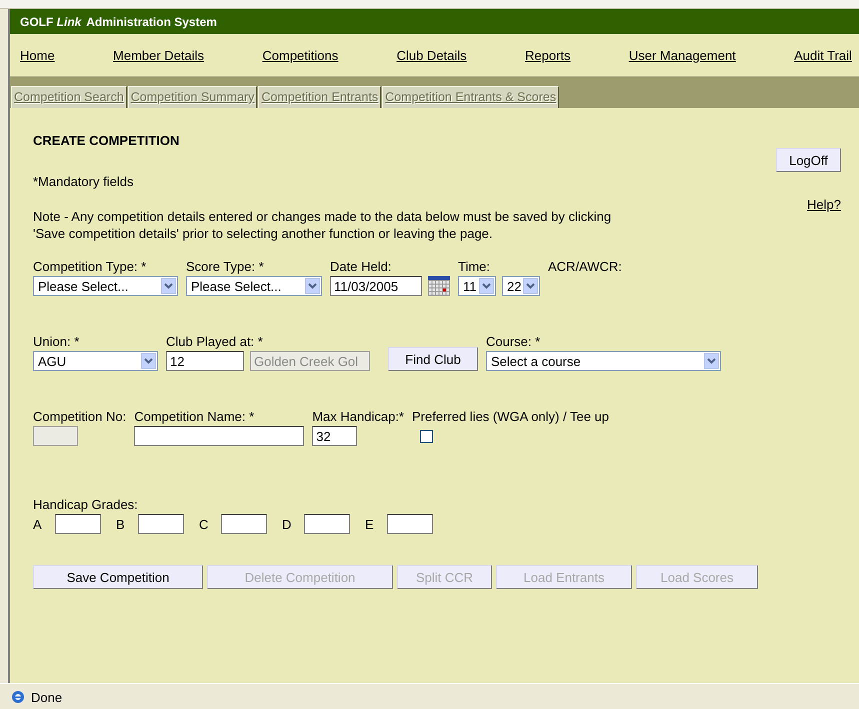 This screenshot has height=709, width=859. I want to click on app-title: GOLF Link Administration System, so click(118, 21).